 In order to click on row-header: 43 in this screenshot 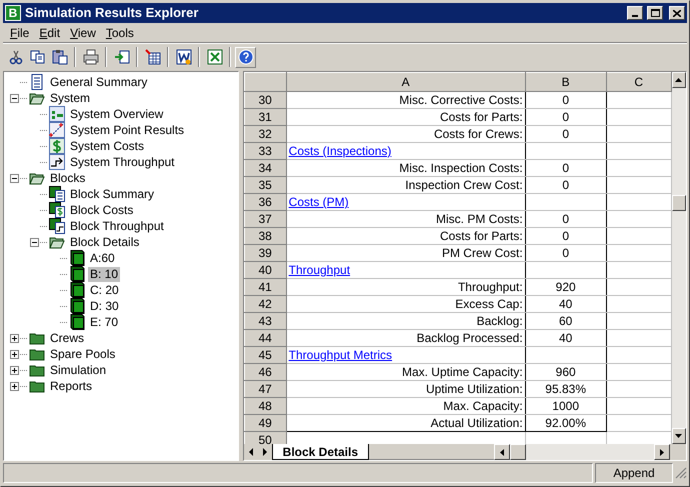, I will do `click(265, 321)`.